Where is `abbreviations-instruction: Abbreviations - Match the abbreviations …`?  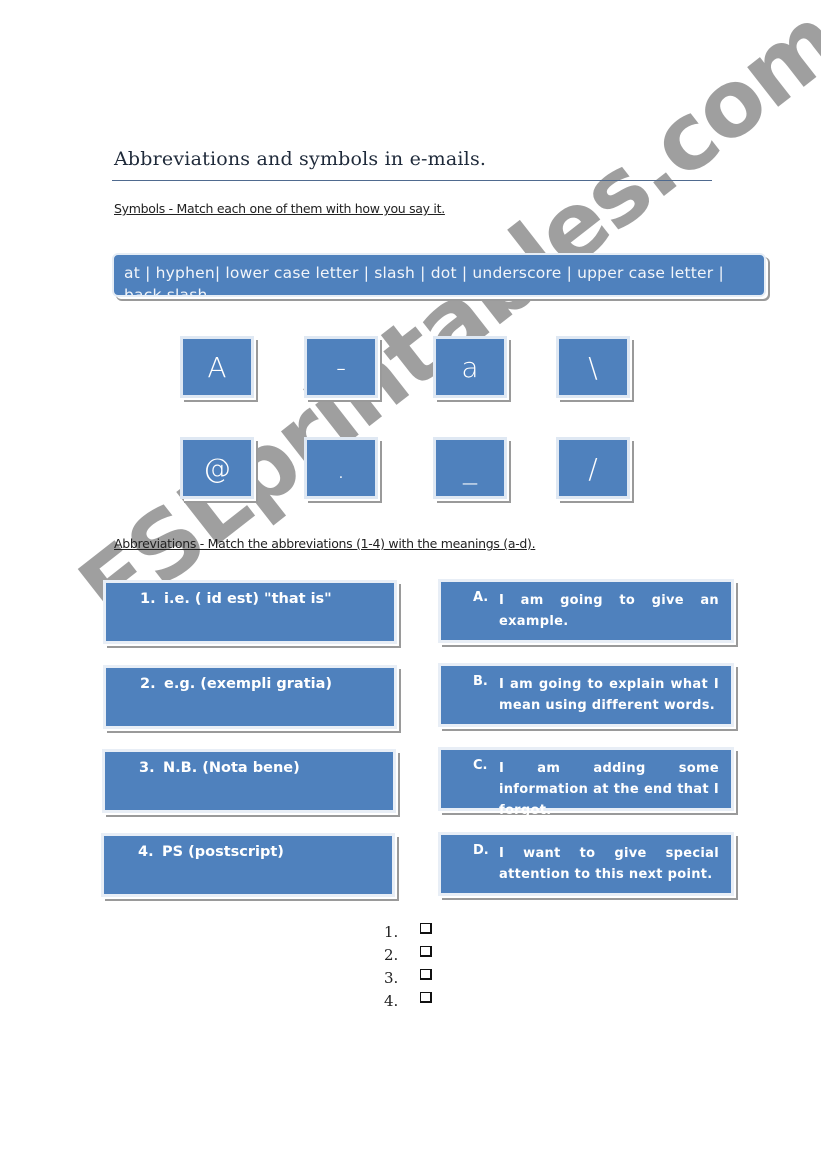 abbreviations-instruction: Abbreviations - Match the abbreviations … is located at coordinates (325, 543).